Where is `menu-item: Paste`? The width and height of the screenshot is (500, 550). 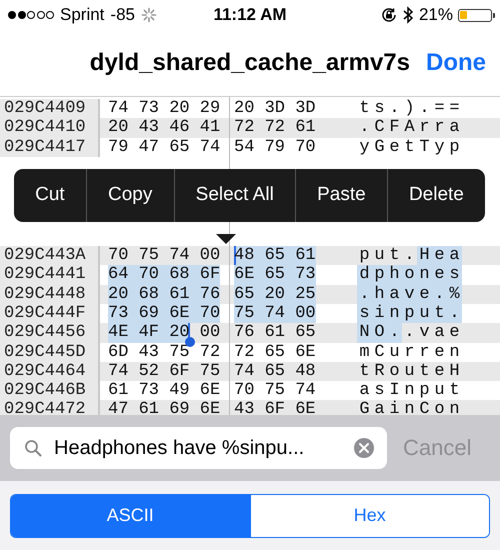 menu-item: Paste is located at coordinates (341, 195).